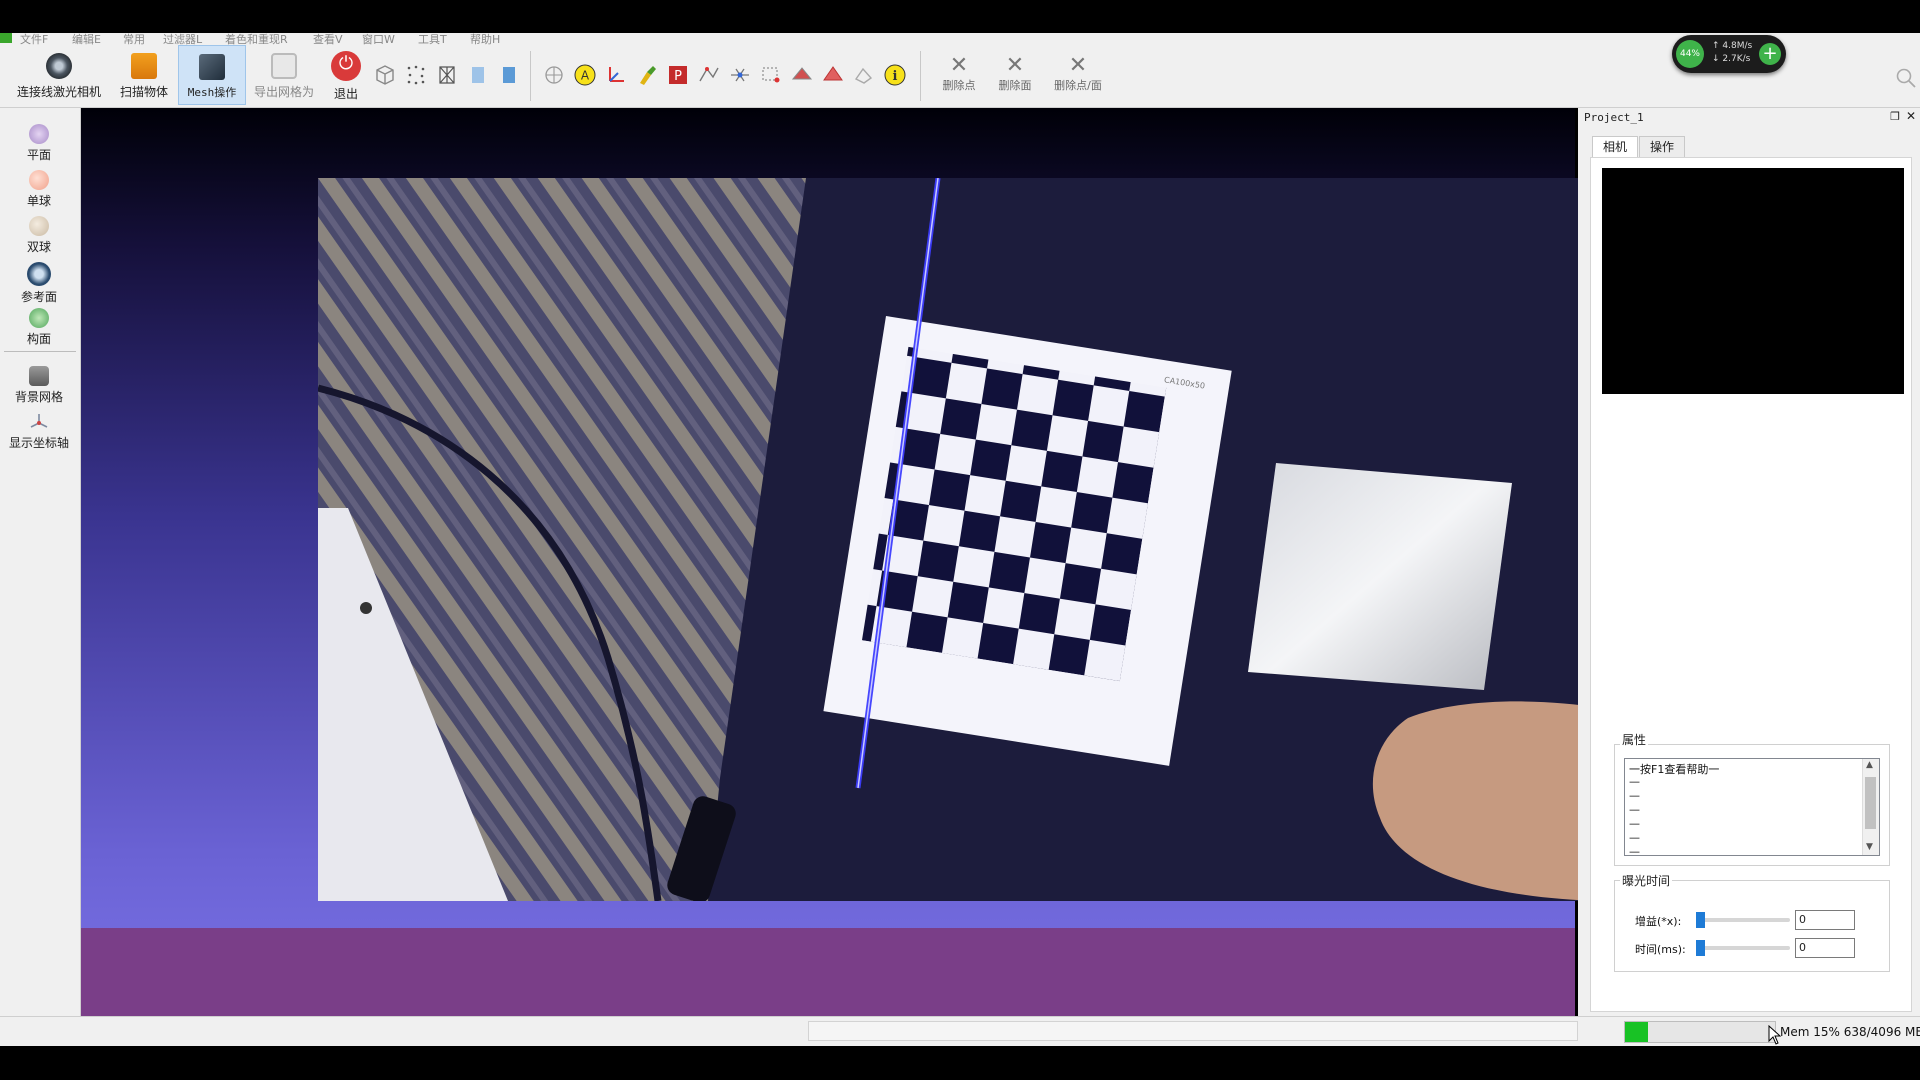  Describe the element at coordinates (86, 39) in the screenshot. I see `menu-edit: 编辑E` at that location.